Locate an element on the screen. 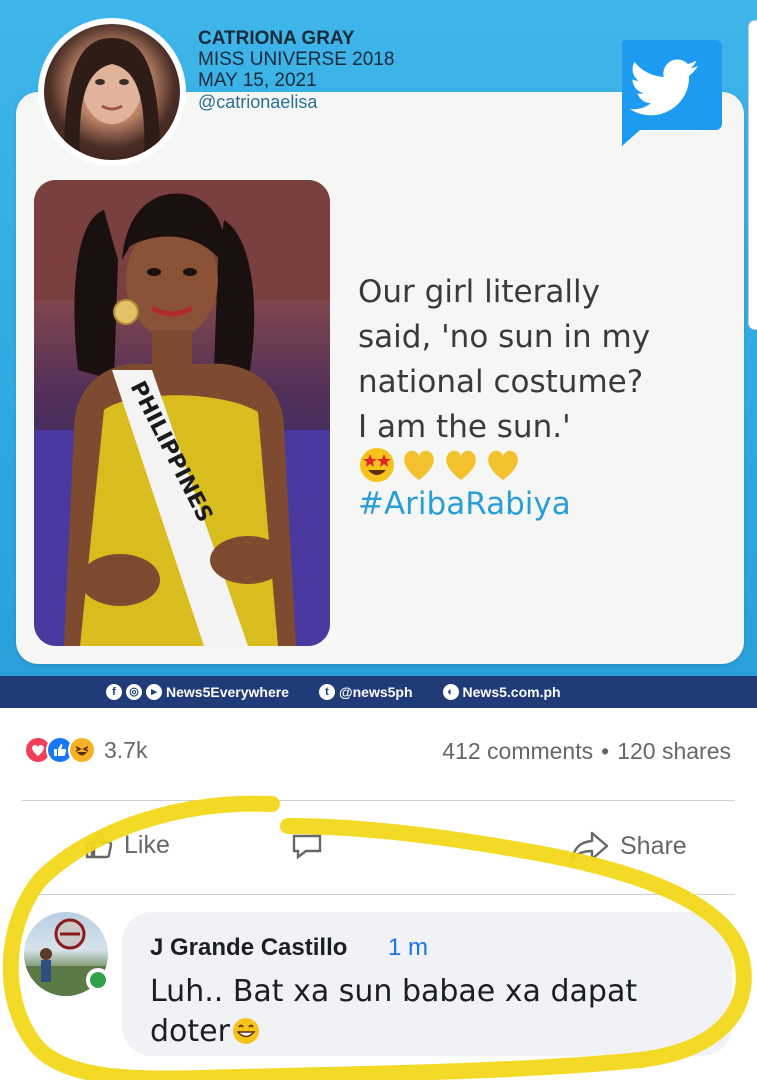 This screenshot has height=1080, width=757. footer-social-twitter: t @news5ph is located at coordinates (365, 692).